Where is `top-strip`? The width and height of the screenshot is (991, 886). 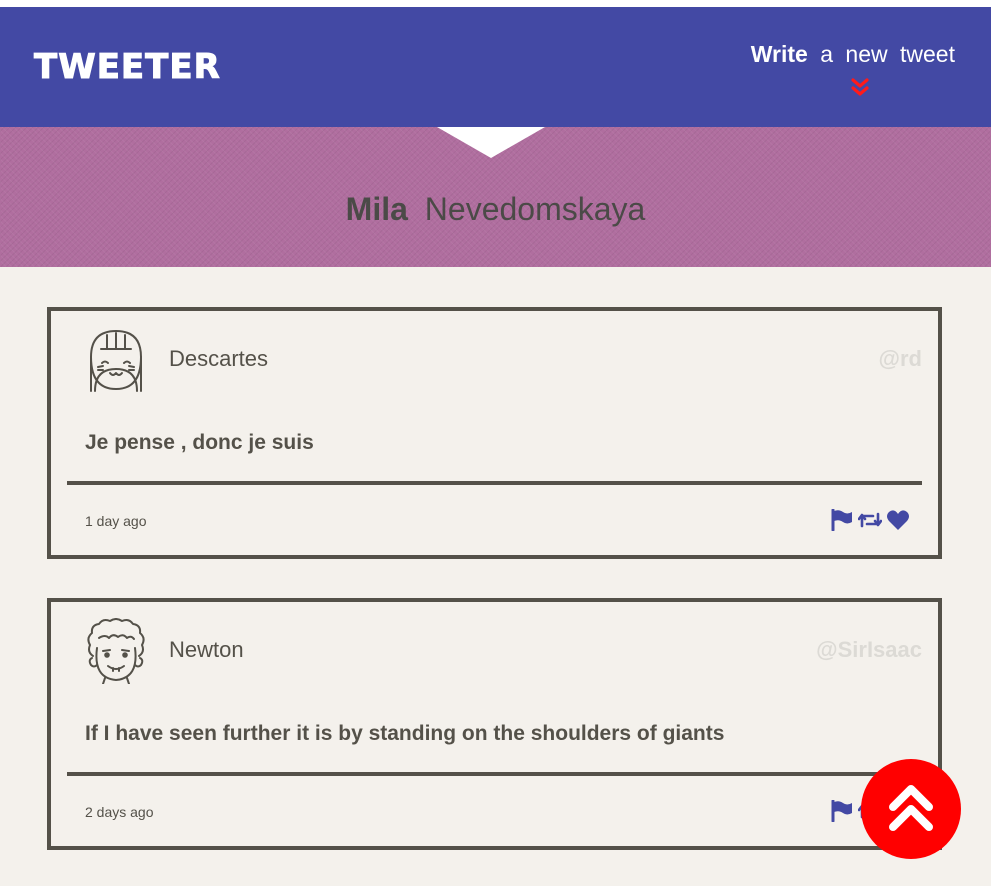
top-strip is located at coordinates (495, 3).